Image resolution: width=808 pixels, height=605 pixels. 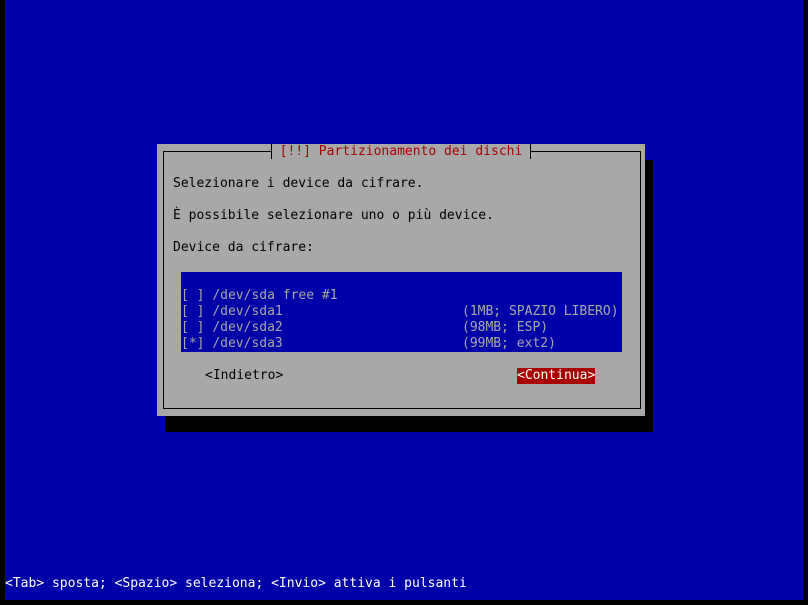 What do you see at coordinates (525, 359) in the screenshot?
I see `device-info: (21274MB; btrfs)` at bounding box center [525, 359].